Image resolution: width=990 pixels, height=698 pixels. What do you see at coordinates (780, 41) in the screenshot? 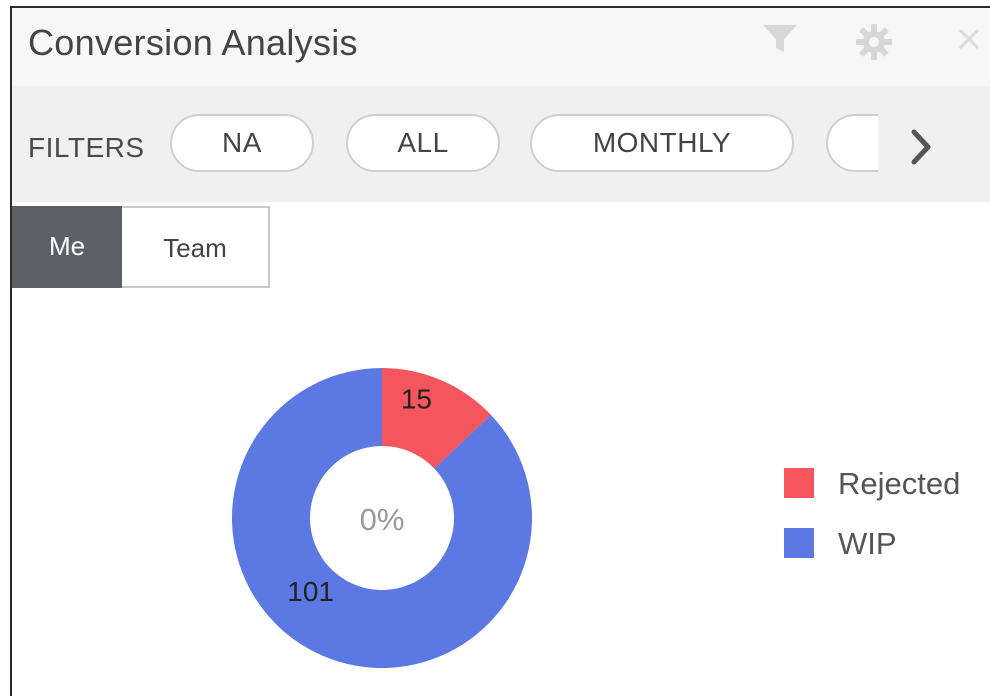
I see `filter-icon` at bounding box center [780, 41].